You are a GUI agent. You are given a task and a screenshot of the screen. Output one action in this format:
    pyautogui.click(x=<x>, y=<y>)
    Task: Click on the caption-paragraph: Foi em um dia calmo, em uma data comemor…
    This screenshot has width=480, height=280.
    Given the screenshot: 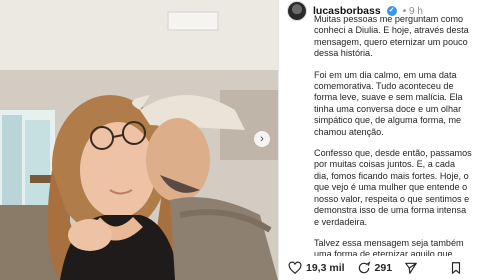 What is the action you would take?
    pyautogui.click(x=388, y=103)
    